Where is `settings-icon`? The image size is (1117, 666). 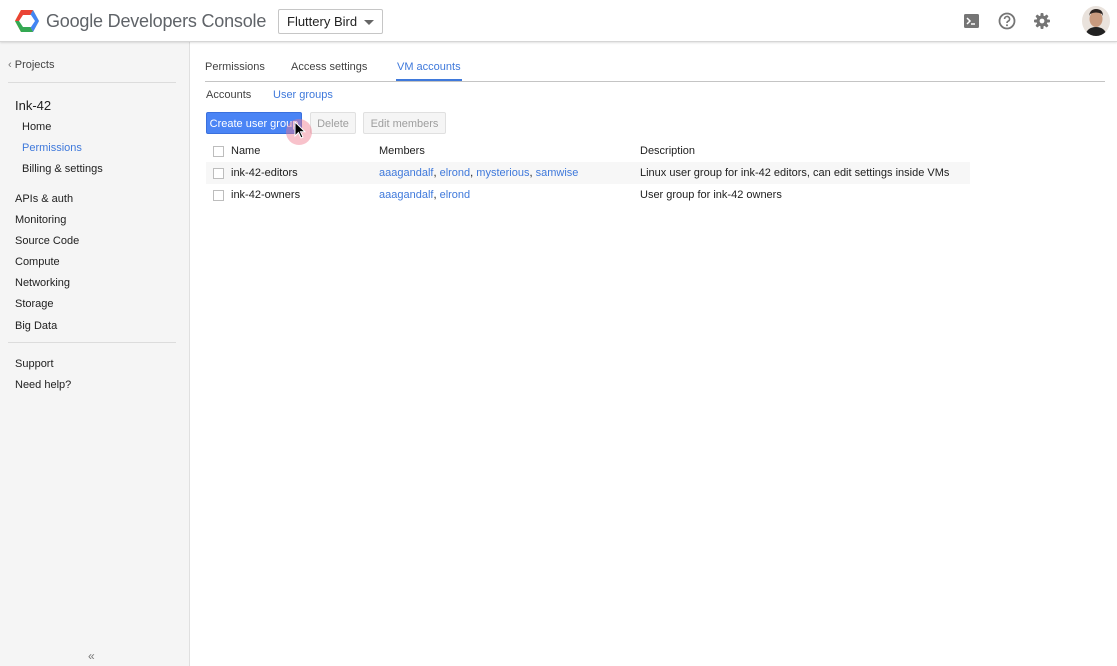 settings-icon is located at coordinates (1042, 21).